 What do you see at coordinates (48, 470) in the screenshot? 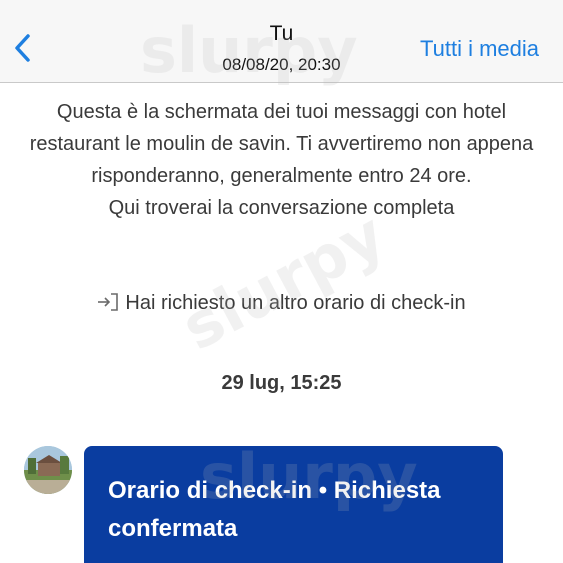
I see `hotel-avatar` at bounding box center [48, 470].